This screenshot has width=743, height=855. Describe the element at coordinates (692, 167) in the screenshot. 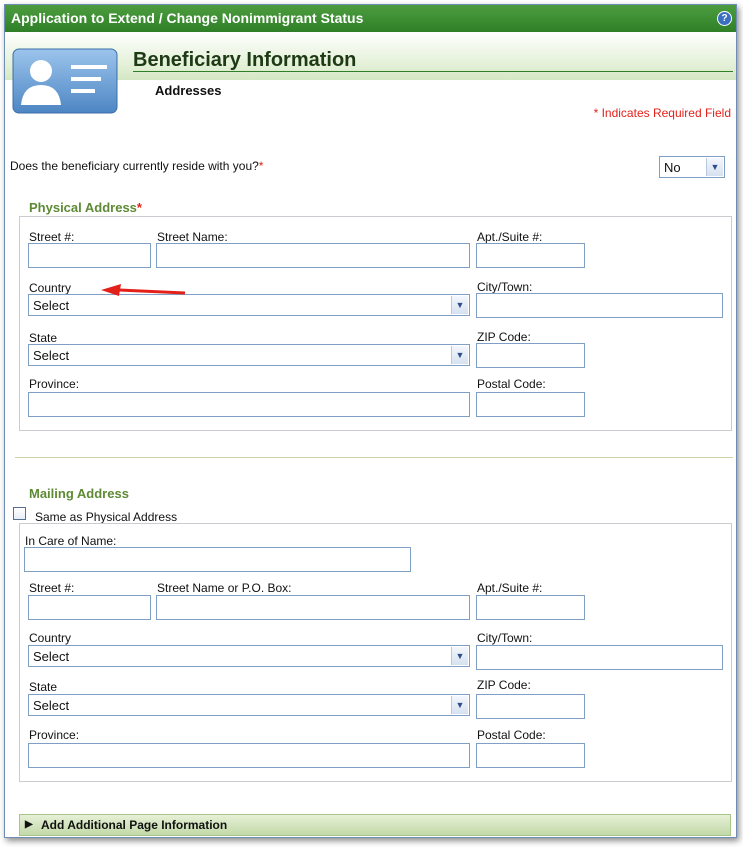

I see `reside-select: No ▼` at that location.